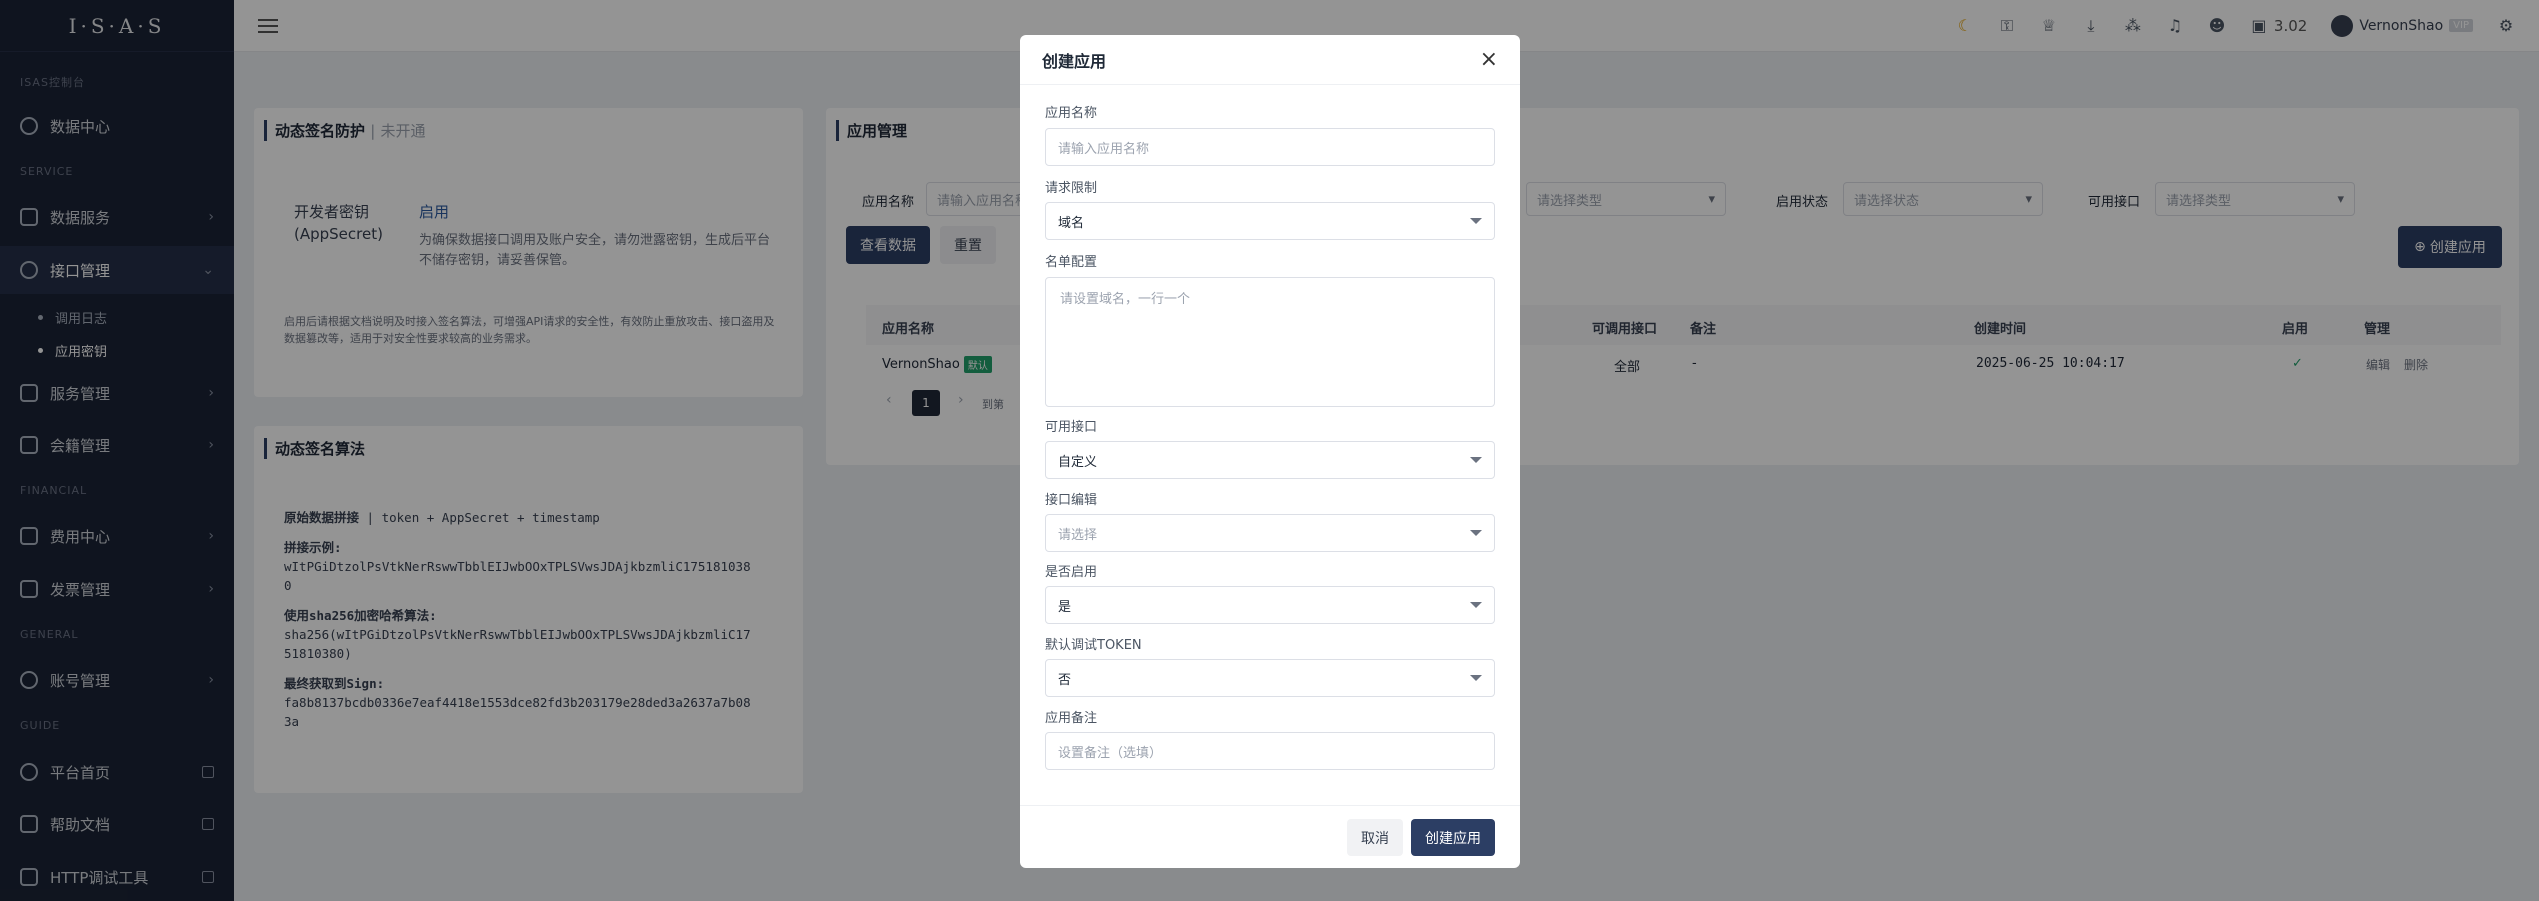  What do you see at coordinates (1270, 342) in the screenshot?
I see `list-config-textarea: 请设置域名，一行一个` at bounding box center [1270, 342].